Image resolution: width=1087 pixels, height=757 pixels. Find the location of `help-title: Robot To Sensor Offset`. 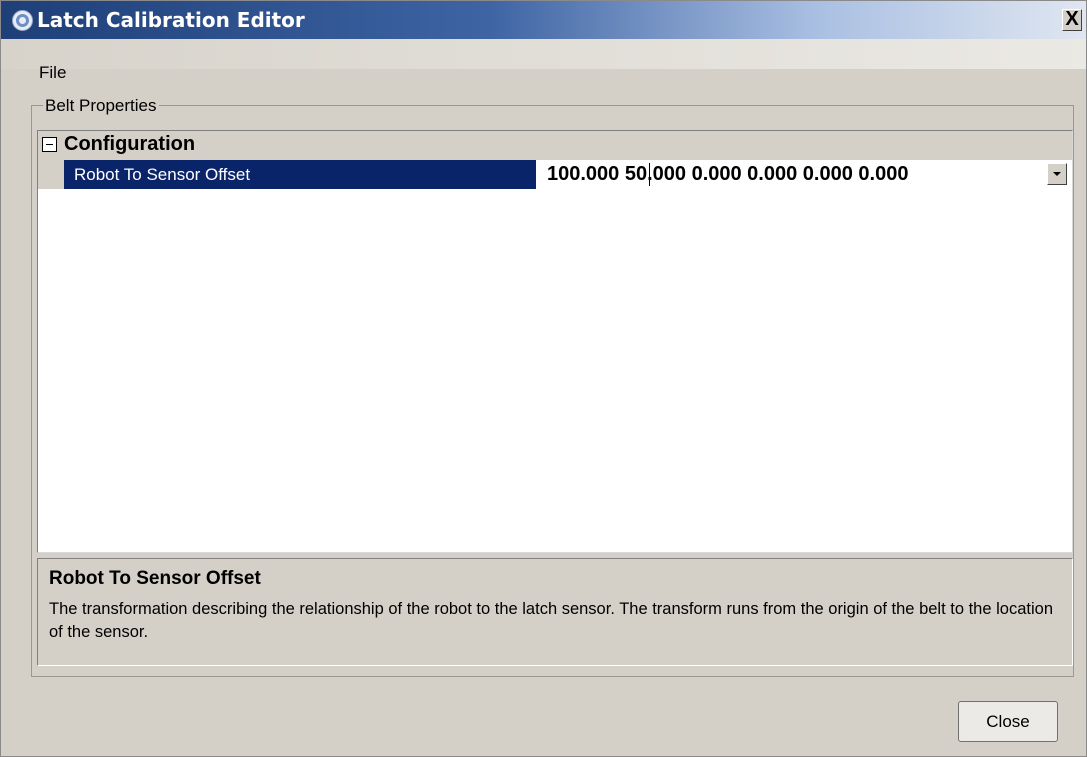

help-title: Robot To Sensor Offset is located at coordinates (155, 578).